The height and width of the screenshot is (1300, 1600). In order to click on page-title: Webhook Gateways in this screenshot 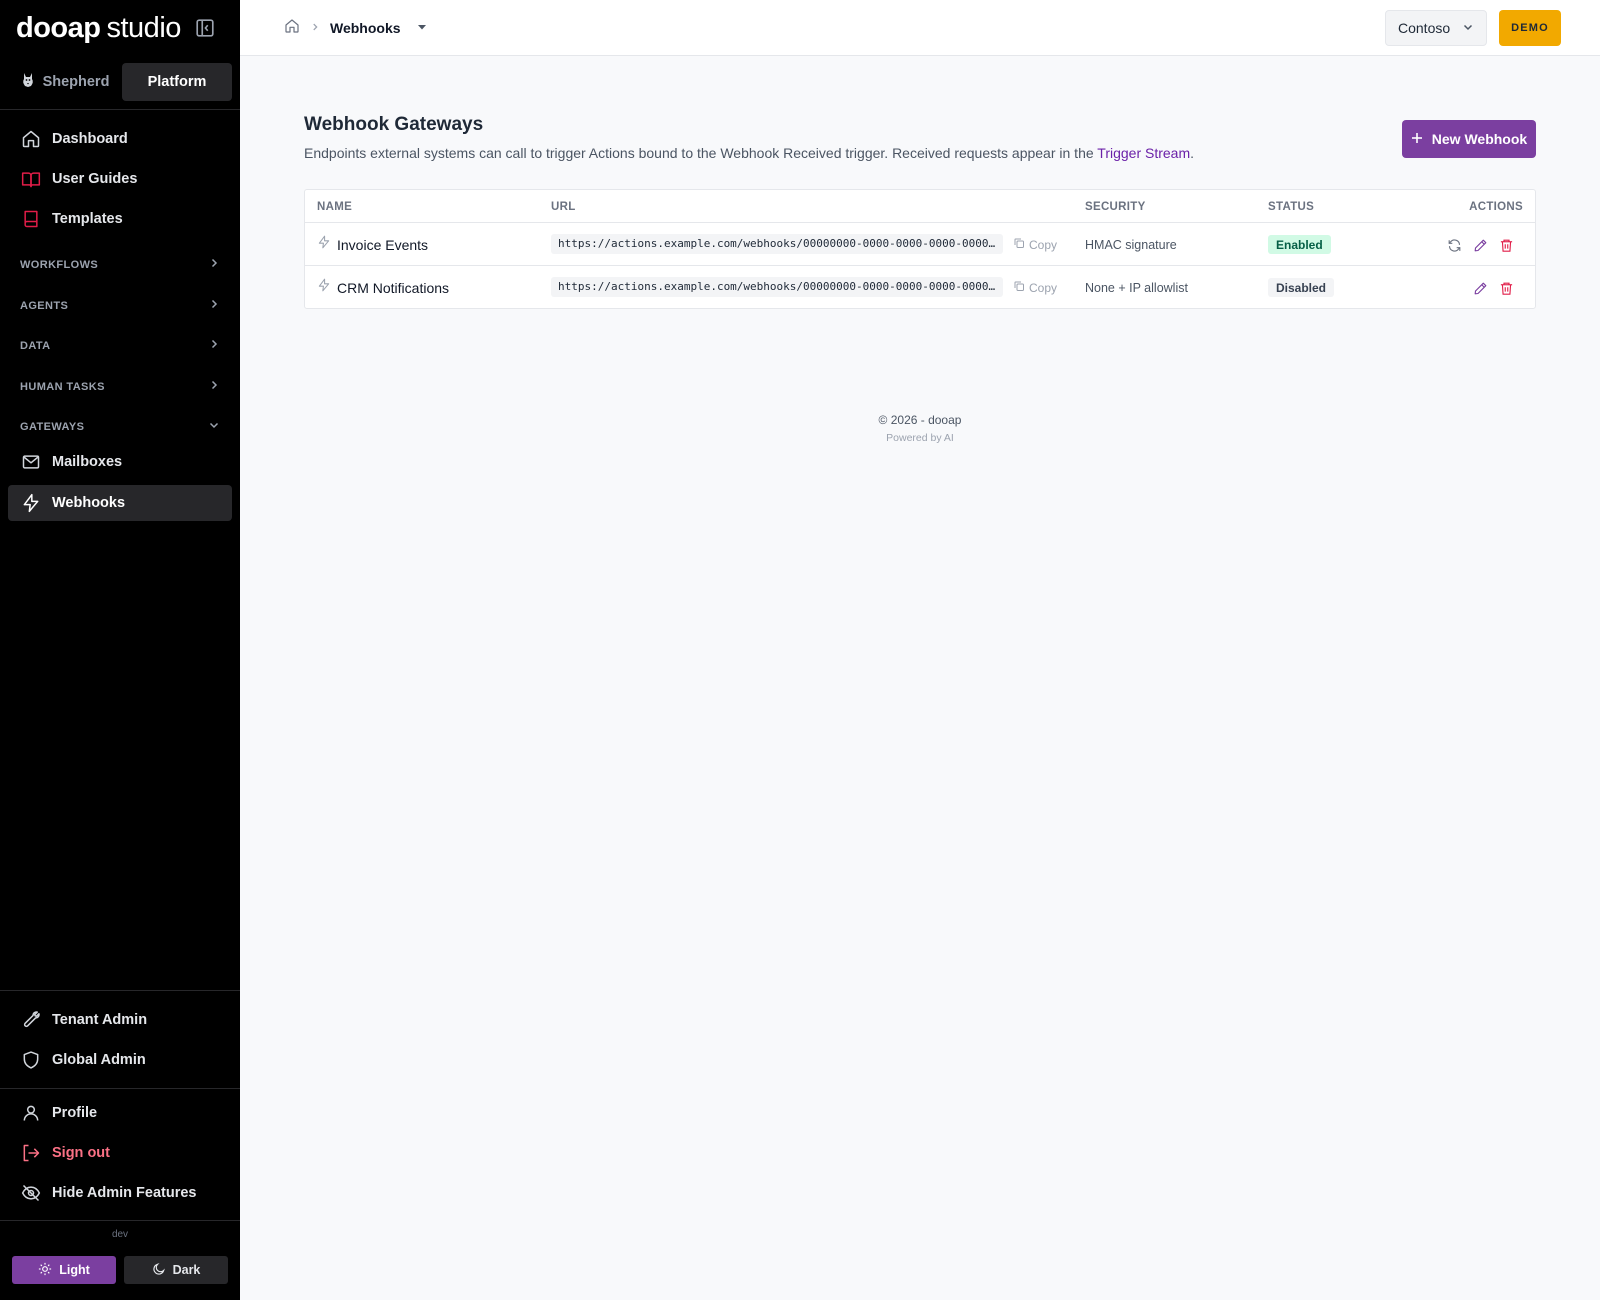, I will do `click(394, 124)`.